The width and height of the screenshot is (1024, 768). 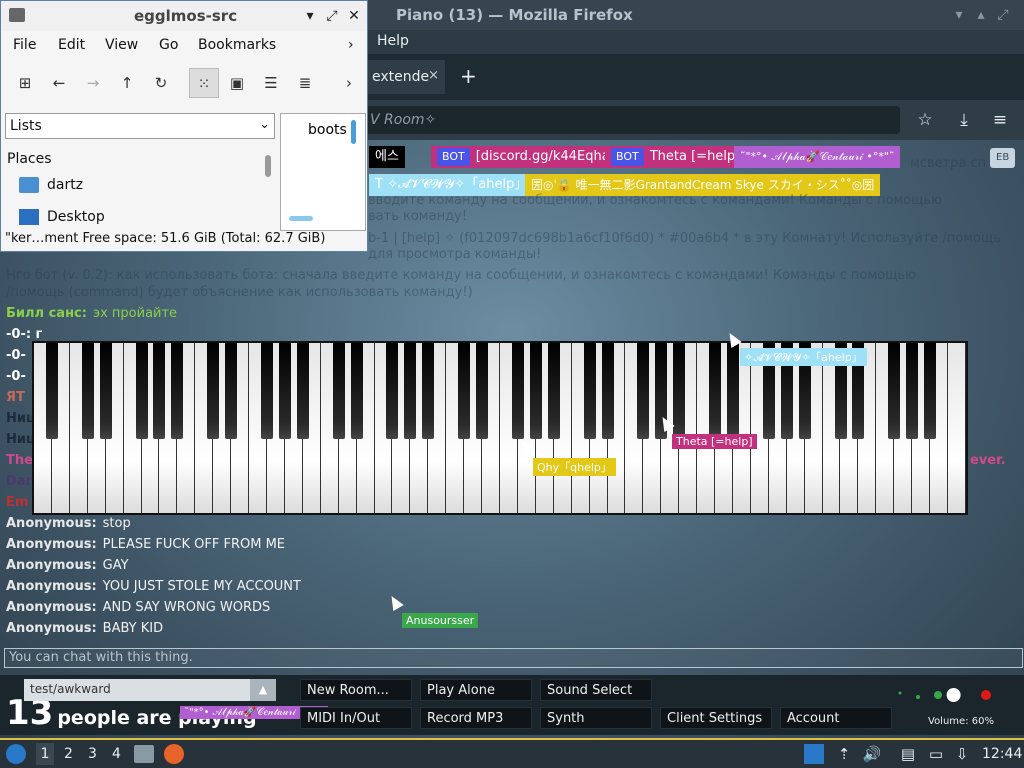 I want to click on tag-toggle-button: EB, so click(x=1003, y=158).